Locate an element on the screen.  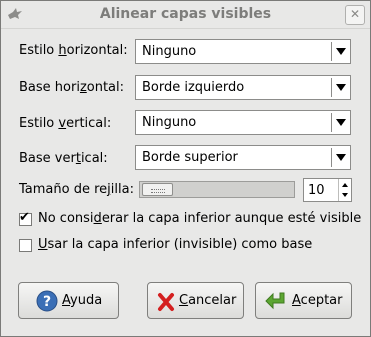
grid-size-label: Tamaño de rejilla: is located at coordinates (76, 189).